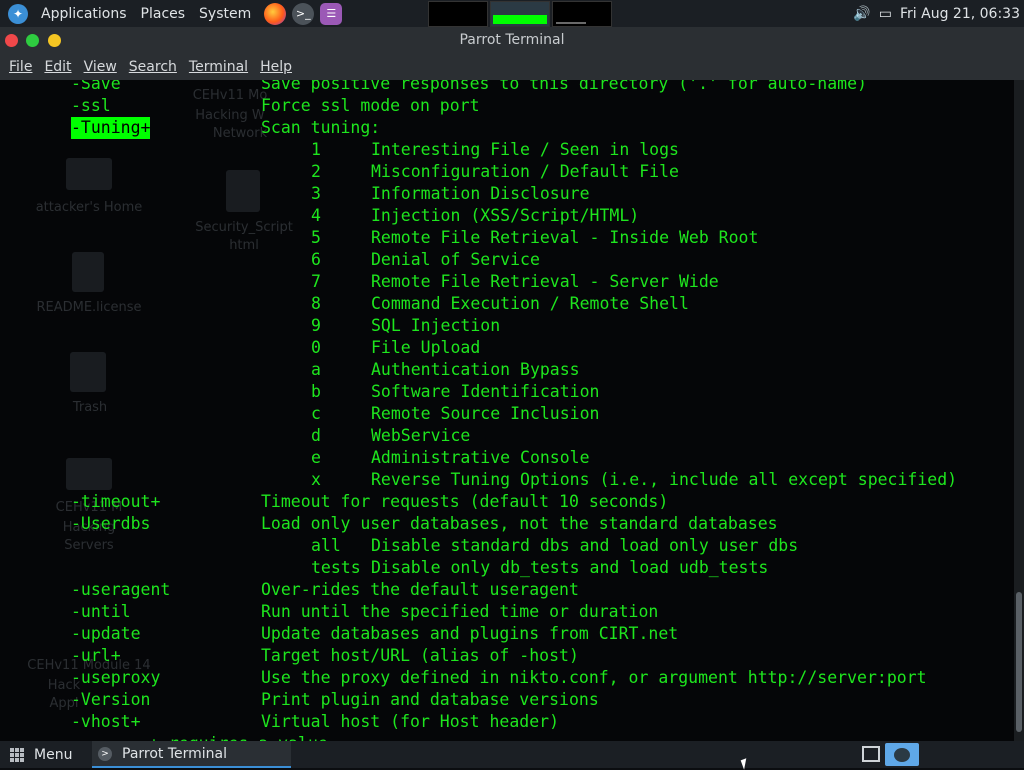  I want to click on option-flag: -until, so click(101, 611).